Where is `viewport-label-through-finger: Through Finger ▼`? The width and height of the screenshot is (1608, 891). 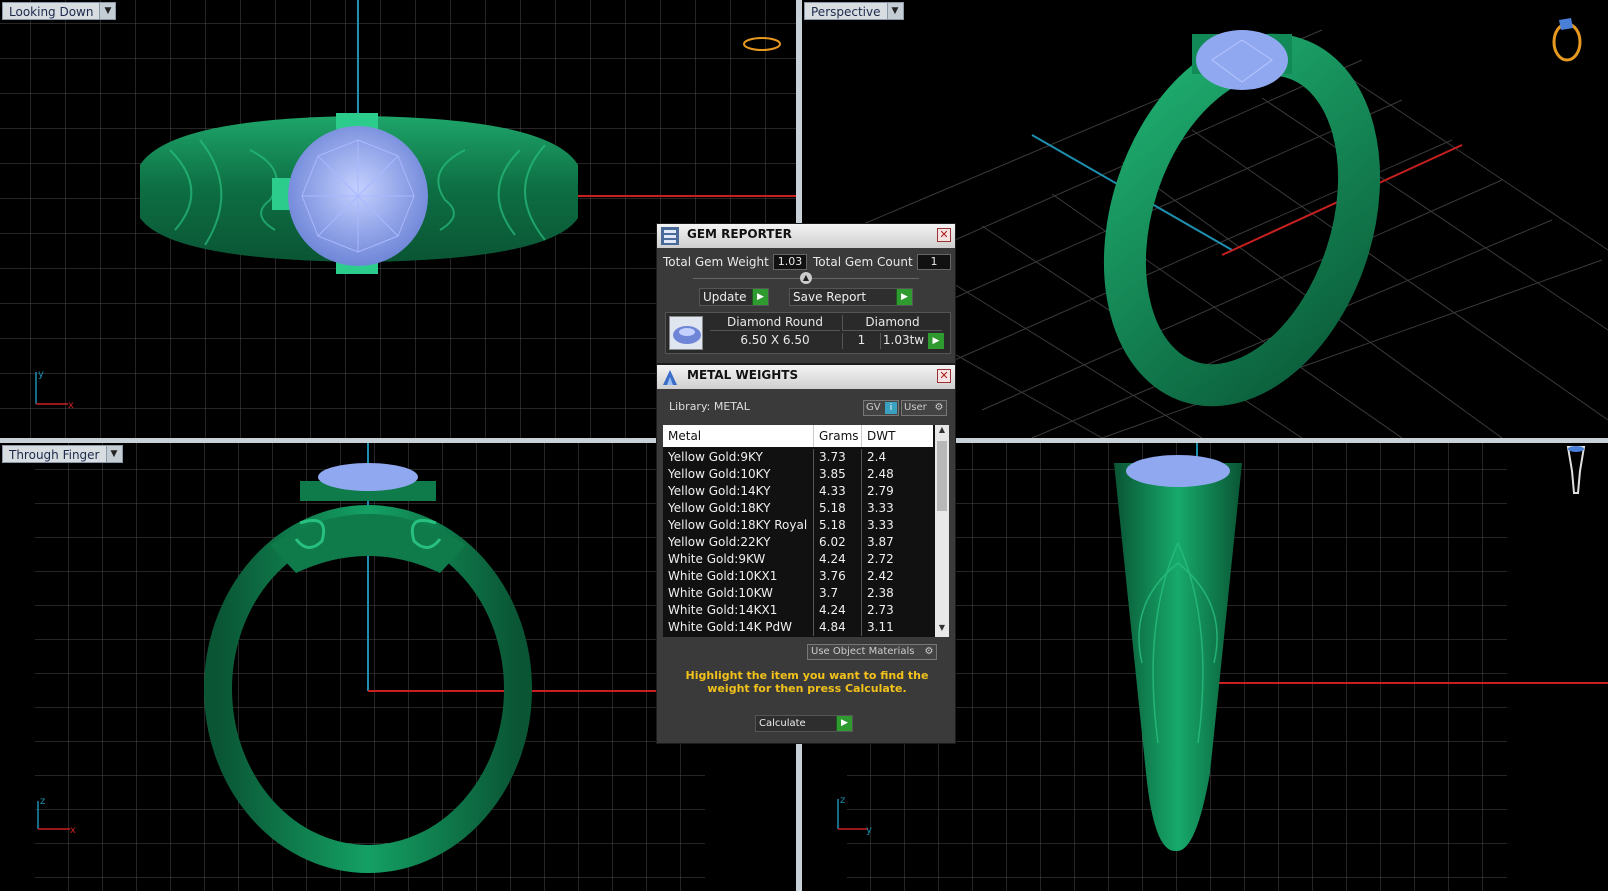
viewport-label-through-finger: Through Finger ▼ is located at coordinates (62, 454).